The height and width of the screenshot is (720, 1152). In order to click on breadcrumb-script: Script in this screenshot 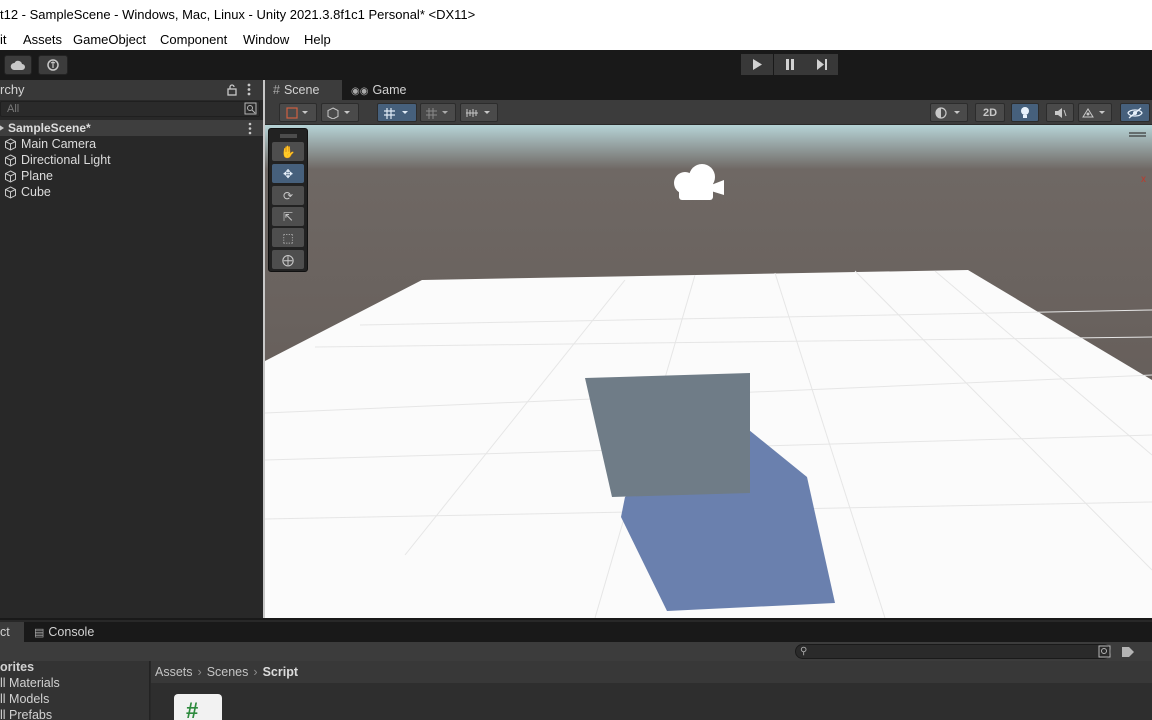, I will do `click(280, 672)`.